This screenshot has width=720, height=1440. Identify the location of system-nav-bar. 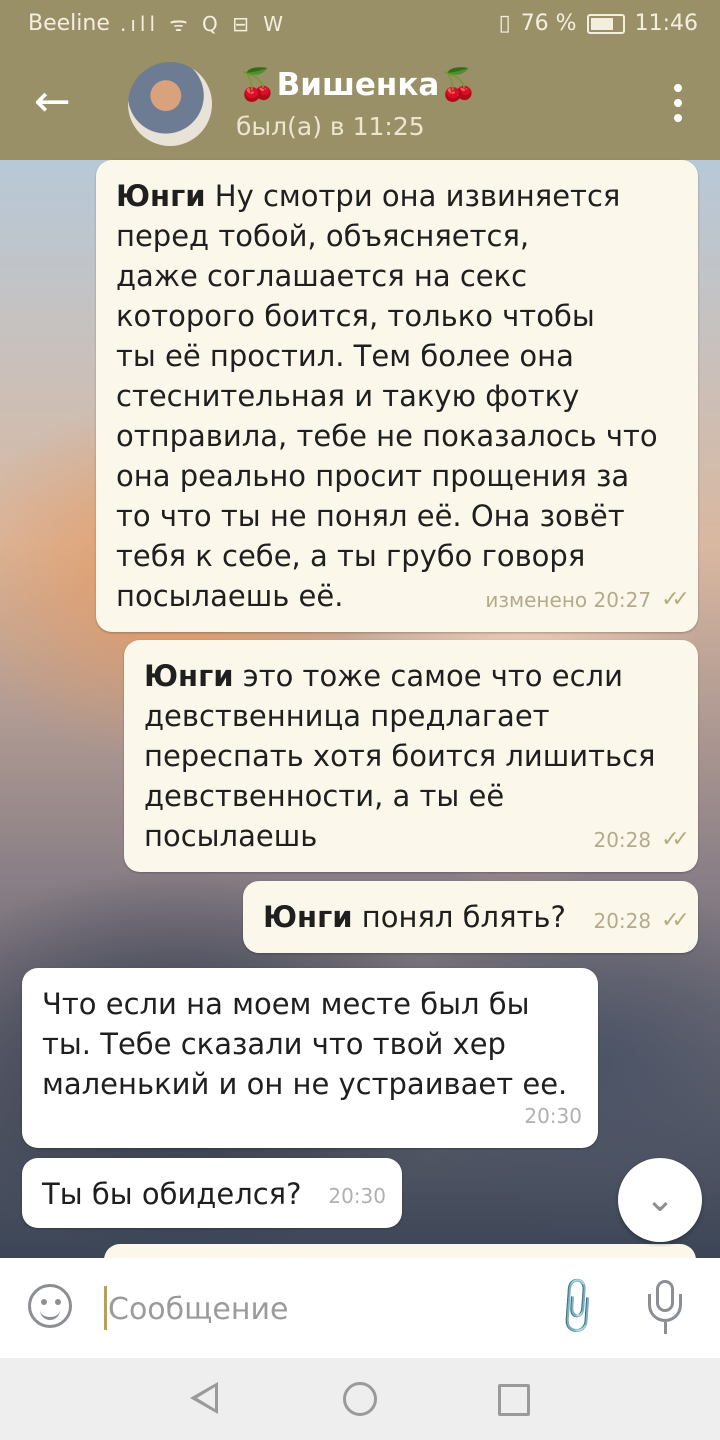
(360, 1399).